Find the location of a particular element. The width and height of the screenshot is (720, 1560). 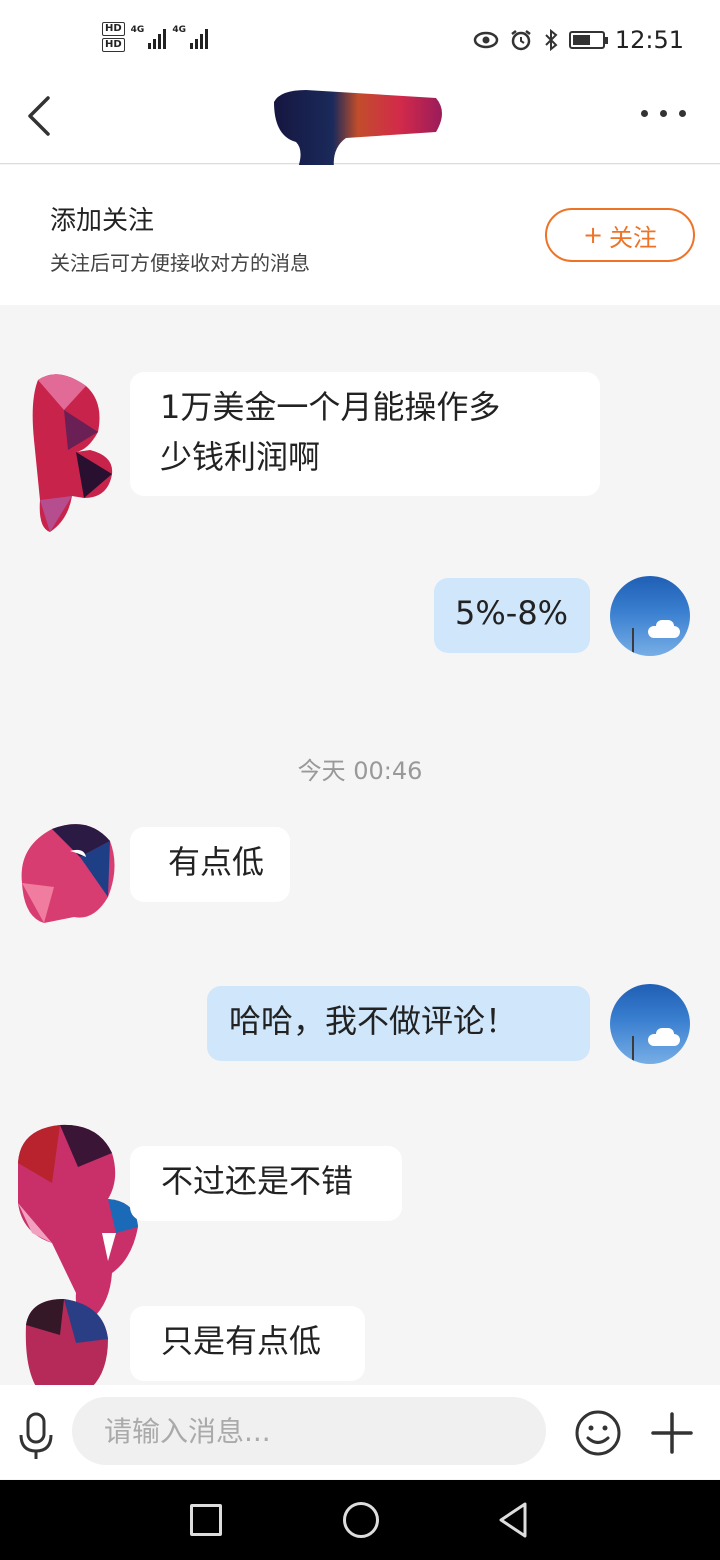

system-navigation-bar is located at coordinates (360, 1520).